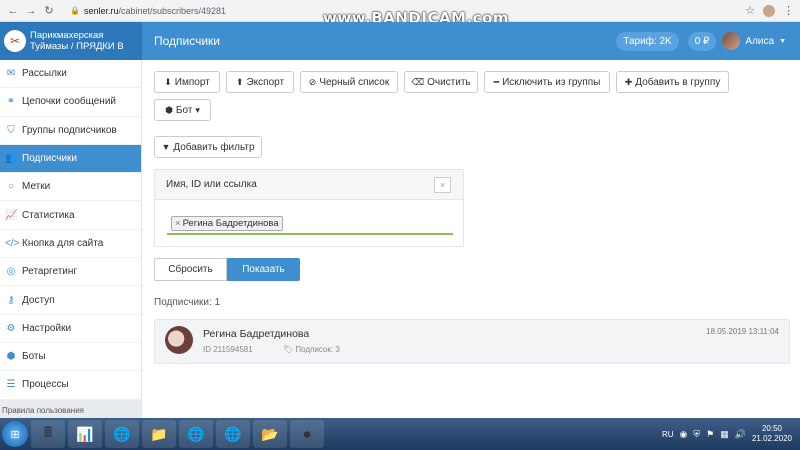 This screenshot has width=800, height=450. Describe the element at coordinates (15, 434) in the screenshot. I see `start-button: ⊞` at that location.